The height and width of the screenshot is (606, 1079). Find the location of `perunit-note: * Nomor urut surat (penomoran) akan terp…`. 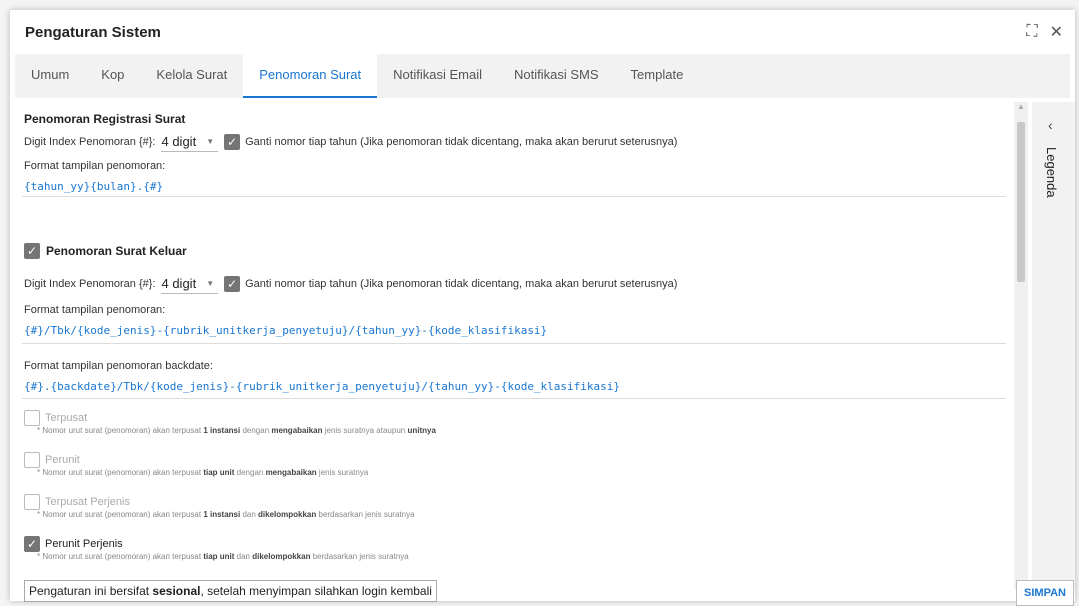

perunit-note: * Nomor urut surat (penomoran) akan terp… is located at coordinates (203, 472).